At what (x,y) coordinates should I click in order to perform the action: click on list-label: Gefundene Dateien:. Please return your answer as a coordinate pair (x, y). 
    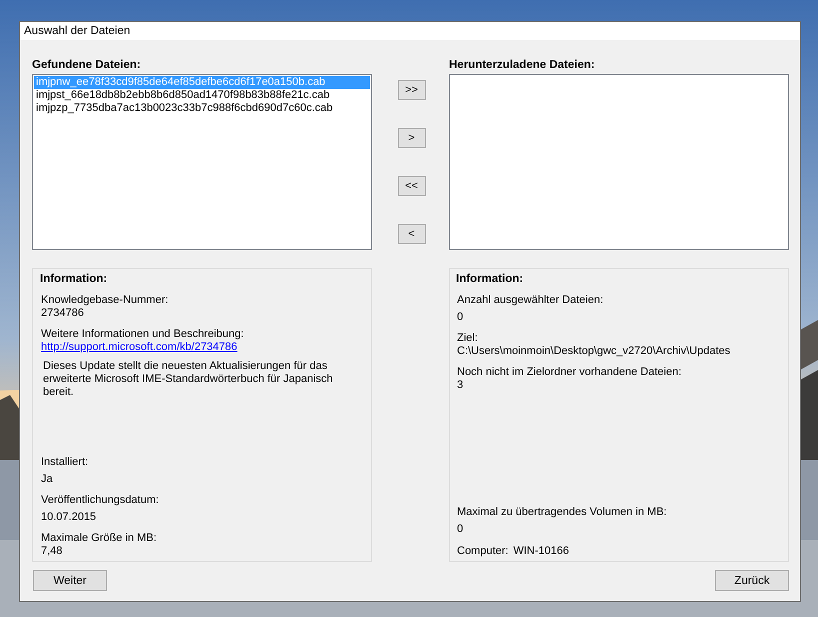
    Looking at the image, I should click on (87, 65).